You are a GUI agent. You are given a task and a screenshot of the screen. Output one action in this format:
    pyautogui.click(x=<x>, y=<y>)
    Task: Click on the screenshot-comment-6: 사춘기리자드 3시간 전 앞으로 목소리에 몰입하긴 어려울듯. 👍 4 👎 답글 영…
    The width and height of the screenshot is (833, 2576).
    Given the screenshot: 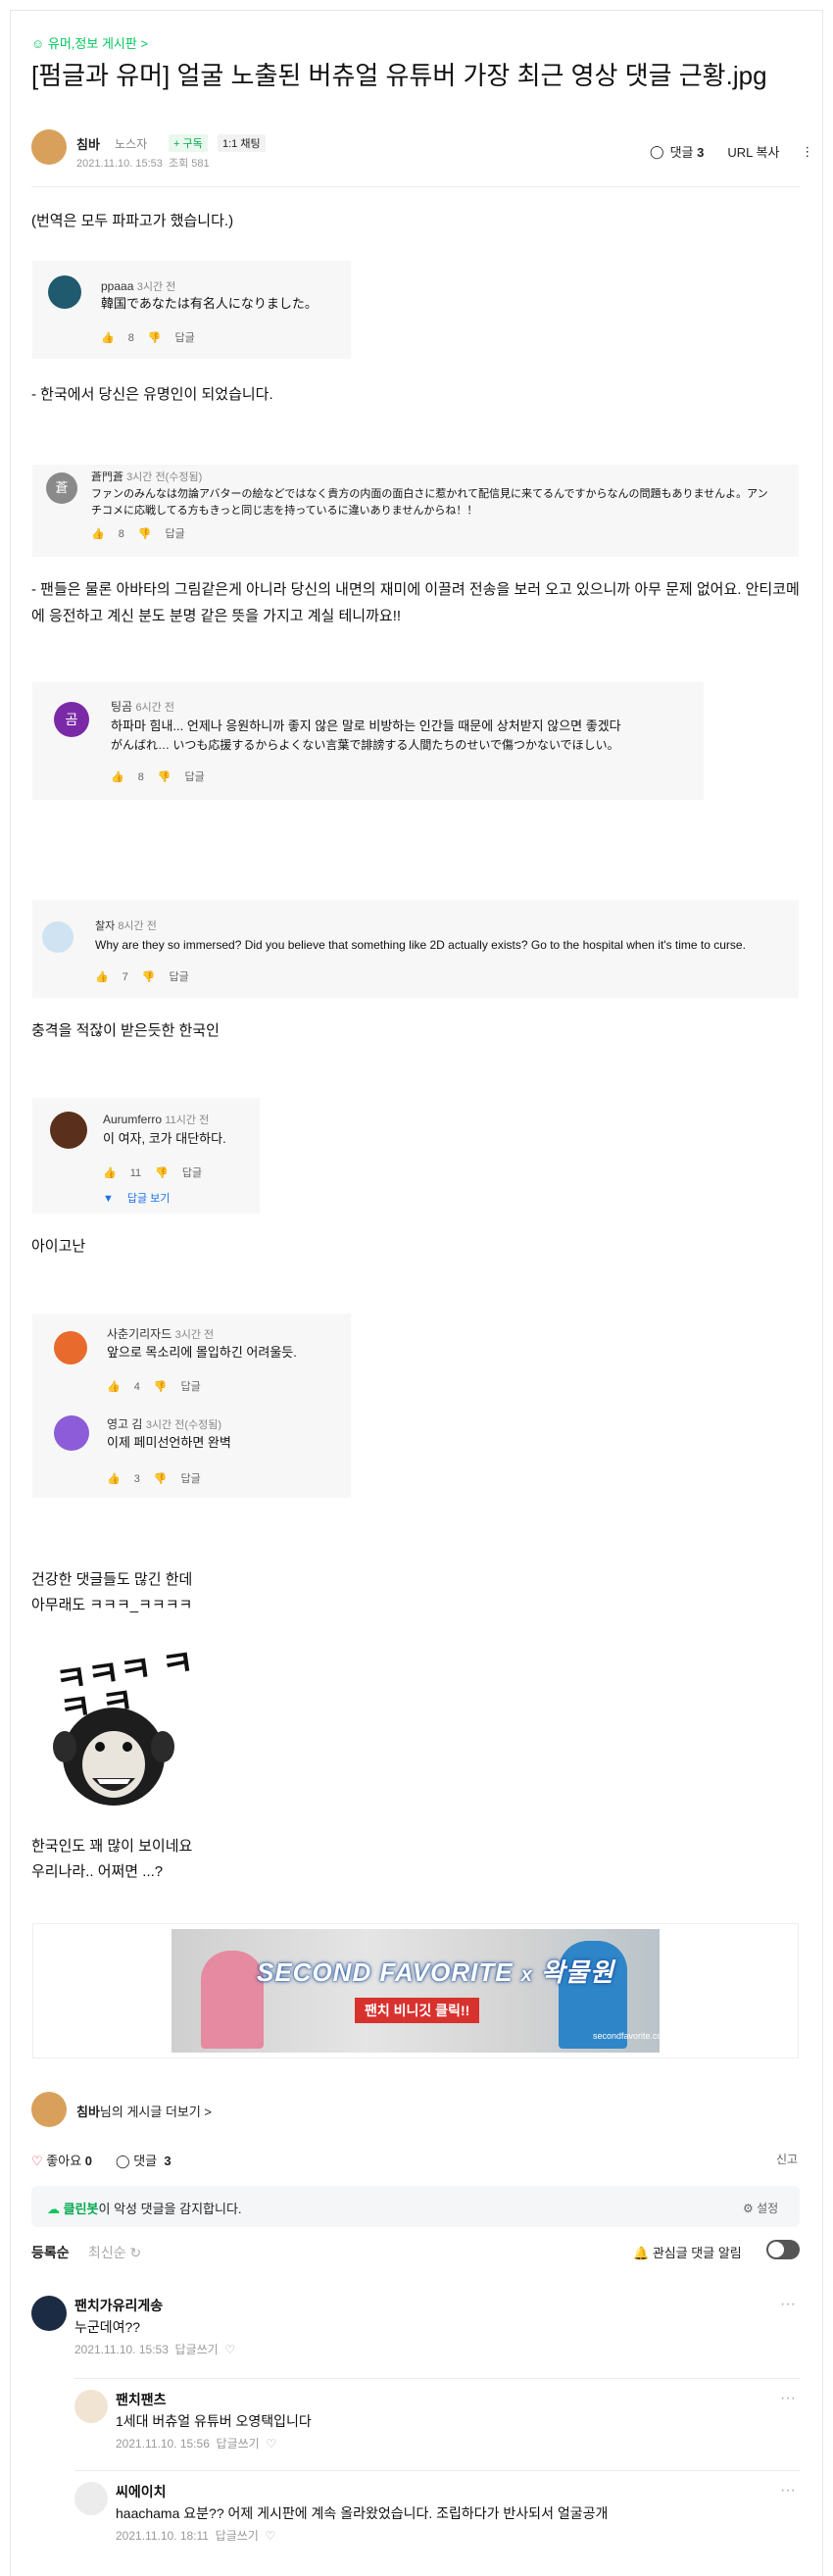 What is the action you would take?
    pyautogui.click(x=191, y=1405)
    